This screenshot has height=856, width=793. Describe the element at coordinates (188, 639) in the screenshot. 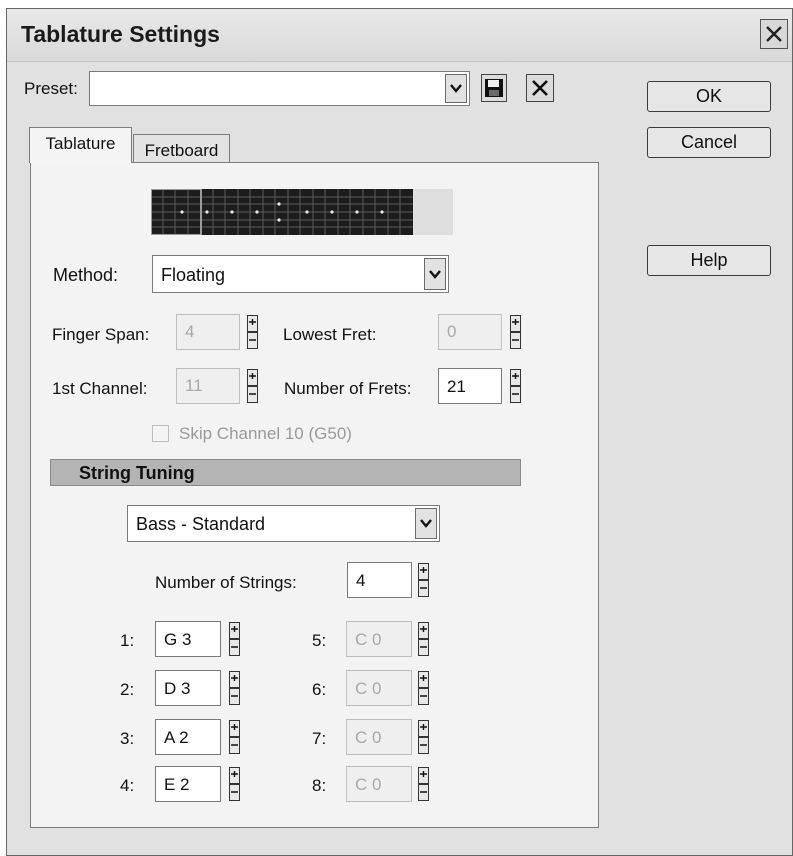

I see `string-1-input: G 3` at that location.